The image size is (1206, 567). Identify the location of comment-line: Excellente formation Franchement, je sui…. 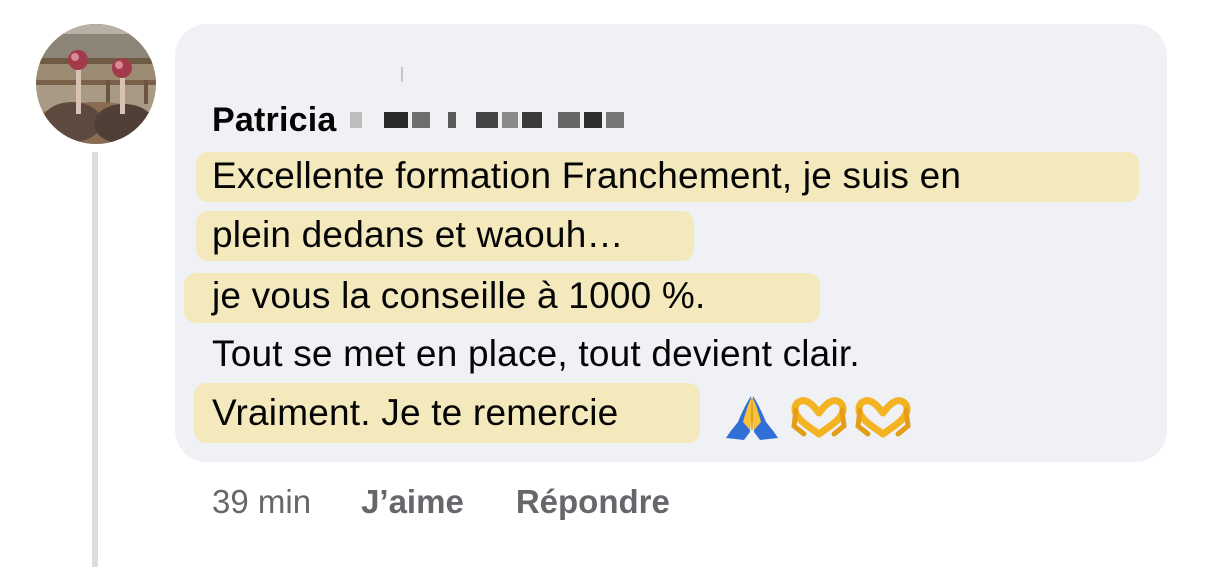
(587, 175).